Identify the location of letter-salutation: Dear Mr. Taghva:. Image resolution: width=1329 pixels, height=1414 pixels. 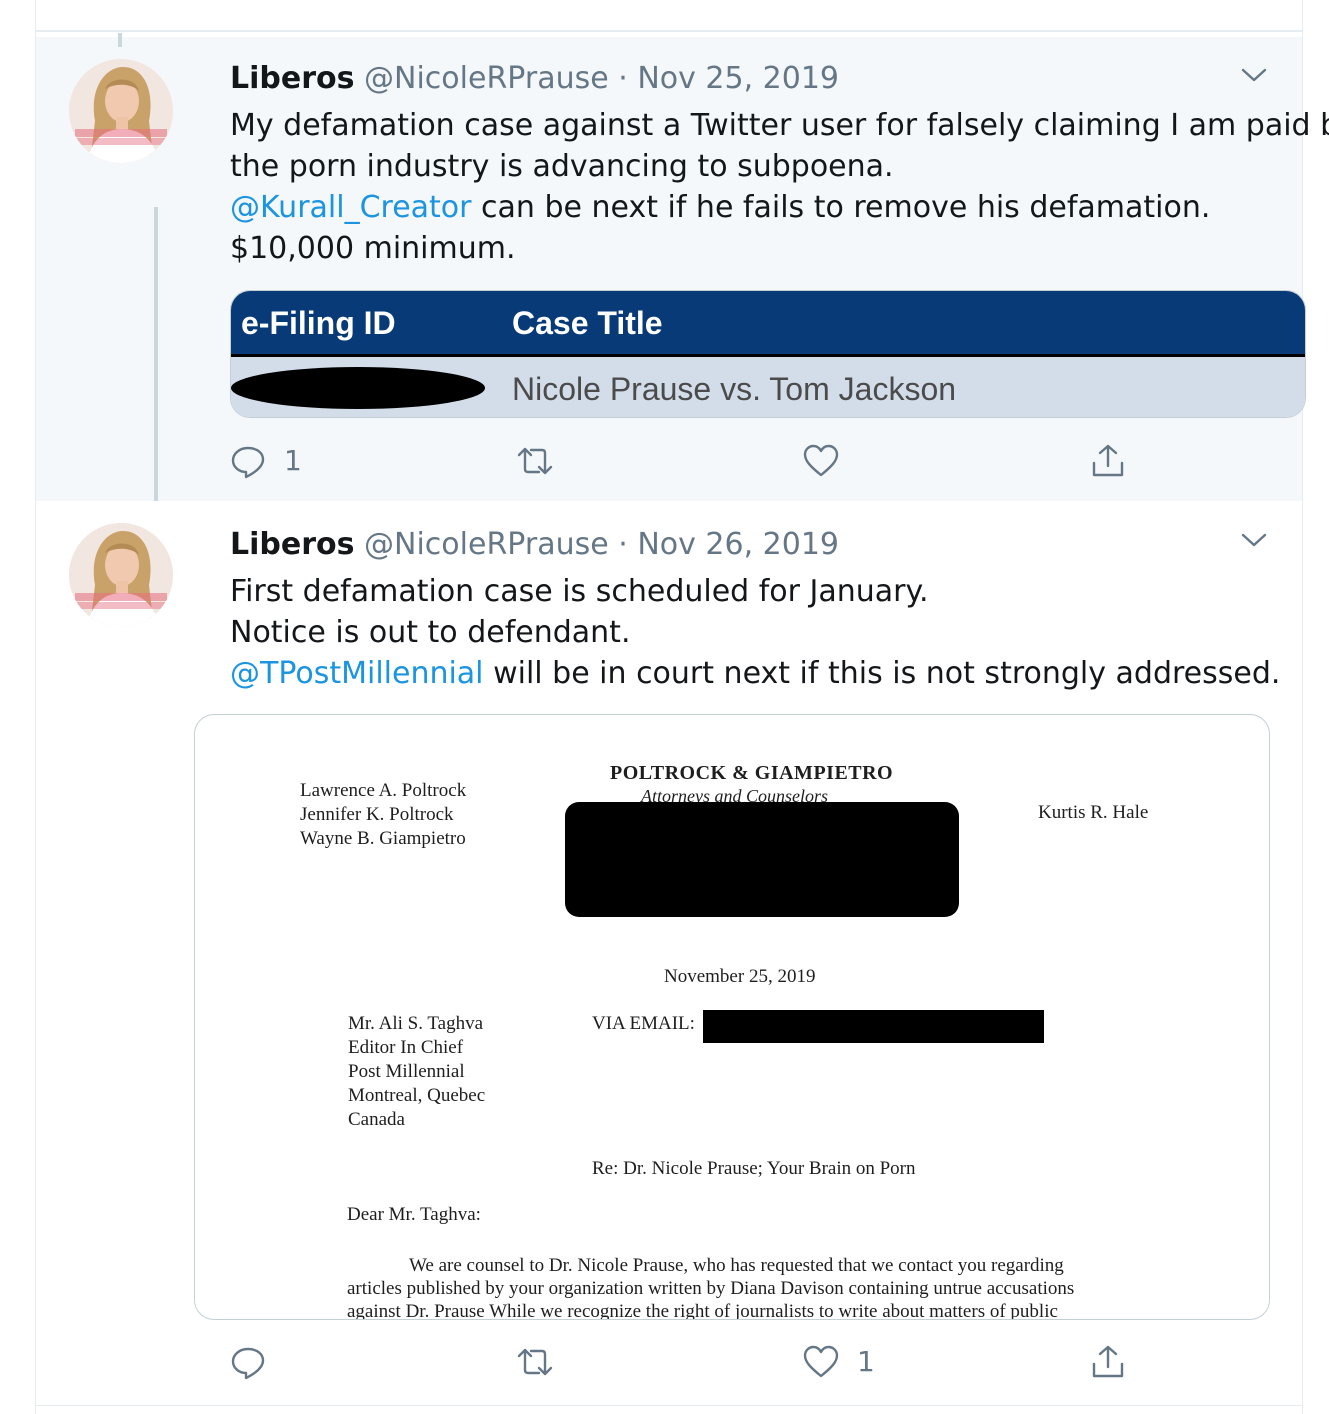
(414, 1214).